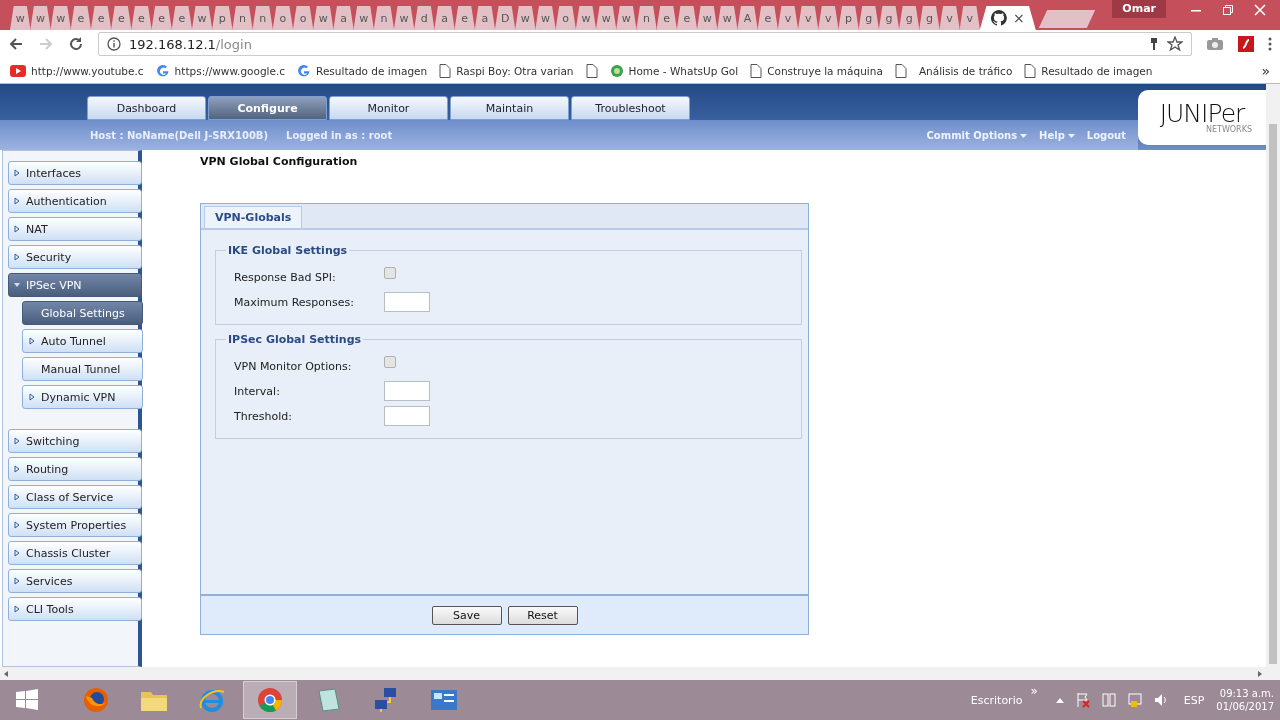 This screenshot has width=1280, height=720. What do you see at coordinates (542, 615) in the screenshot?
I see `form-button: Reset` at bounding box center [542, 615].